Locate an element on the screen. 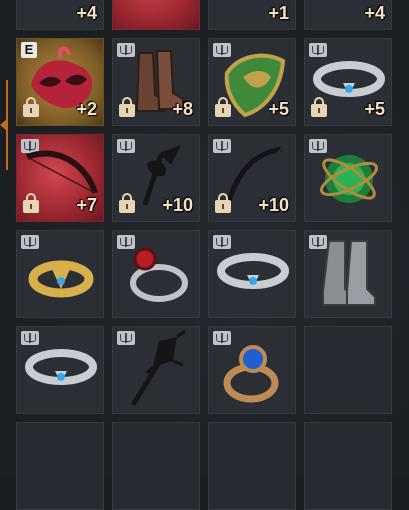 This screenshot has height=510, width=409. inventory-slot is located at coordinates (156, 15).